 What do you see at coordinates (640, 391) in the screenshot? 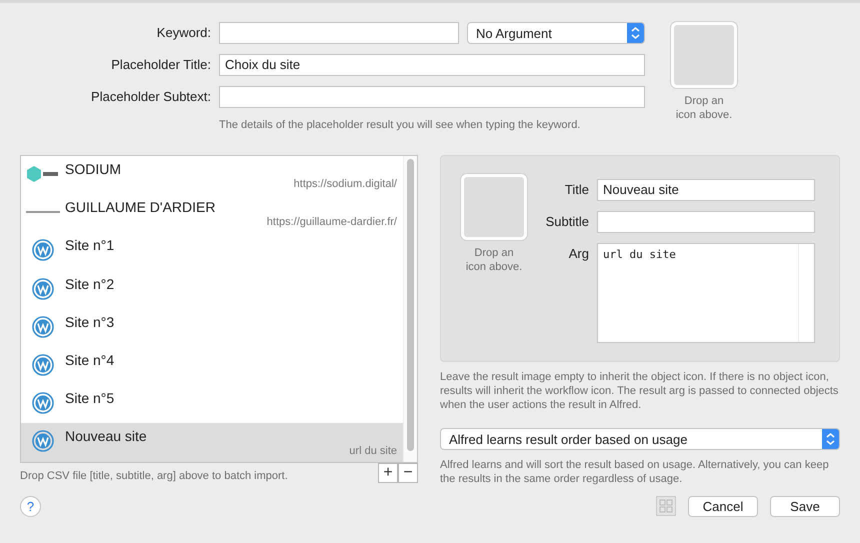
I see `editor-hint: Leave the result image empty to inherit the object icon. If there is no object icon, results will inherit the workflow icon. The result arg is passed to connected objects when the user actions the result in Alfred.` at bounding box center [640, 391].